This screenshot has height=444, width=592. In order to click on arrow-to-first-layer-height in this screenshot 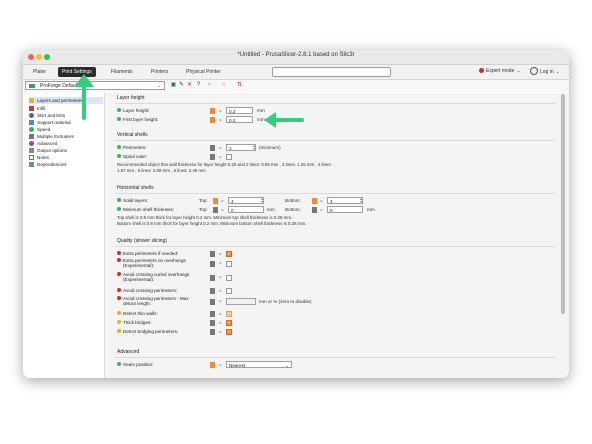, I will do `click(284, 120)`.